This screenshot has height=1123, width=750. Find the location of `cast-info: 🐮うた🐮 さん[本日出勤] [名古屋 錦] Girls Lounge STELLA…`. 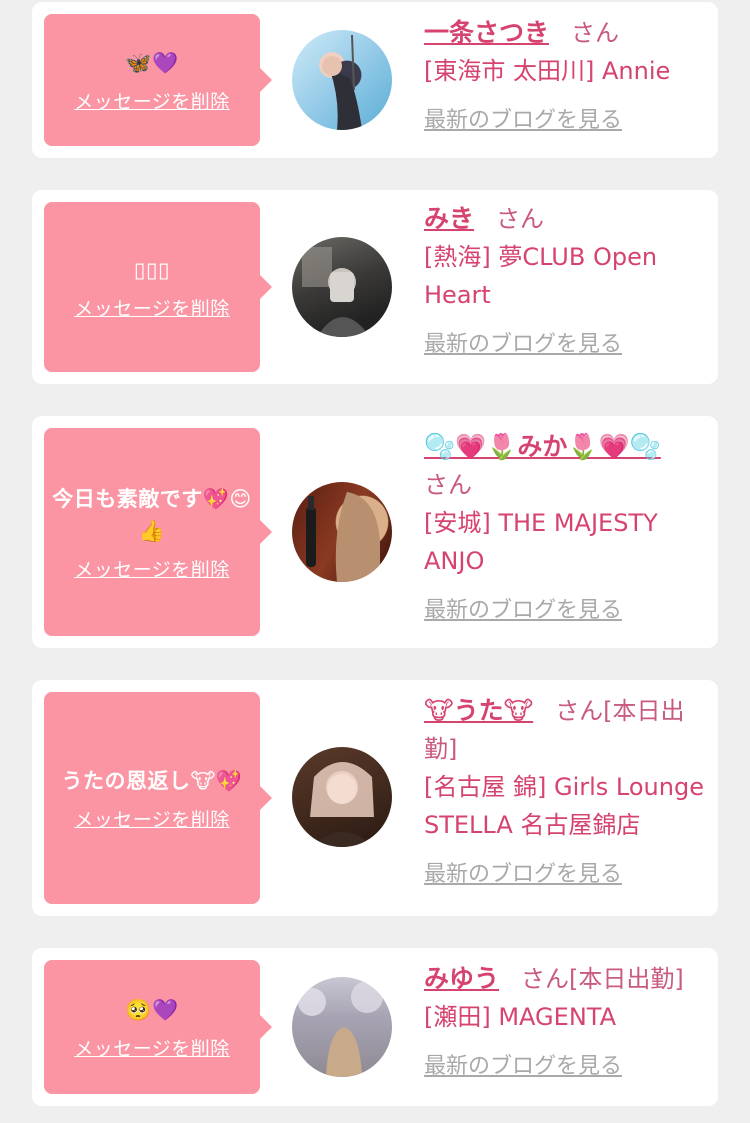

cast-info: 🐮うた🐮 さん[本日出勤] [名古屋 錦] Girls Lounge STELLA… is located at coordinates (564, 790).